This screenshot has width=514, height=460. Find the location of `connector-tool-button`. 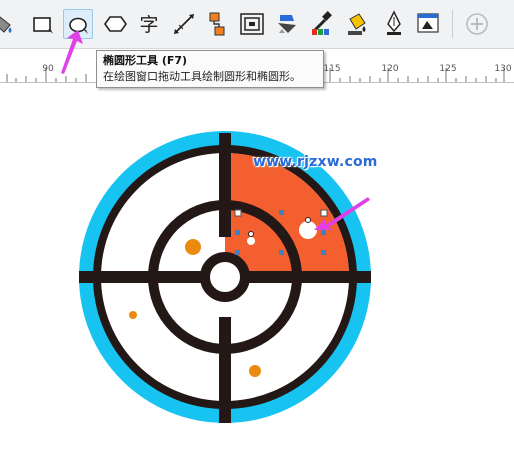

connector-tool-button is located at coordinates (217, 24).